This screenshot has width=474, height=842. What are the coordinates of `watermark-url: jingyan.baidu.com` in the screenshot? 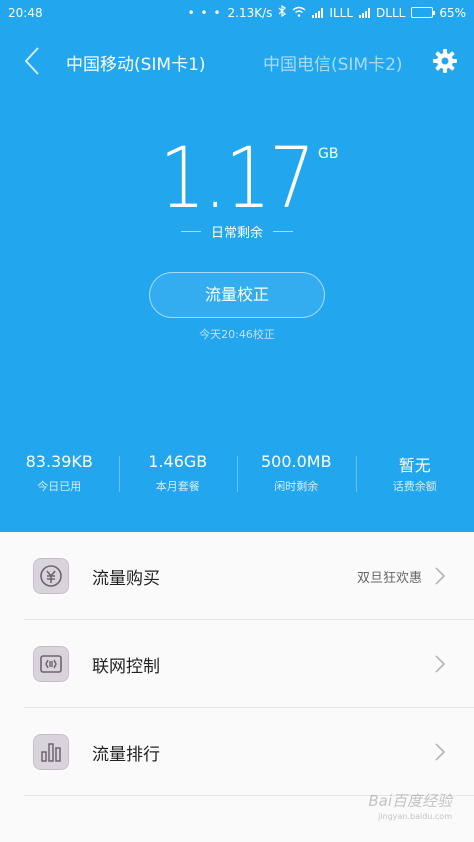 It's located at (415, 816).